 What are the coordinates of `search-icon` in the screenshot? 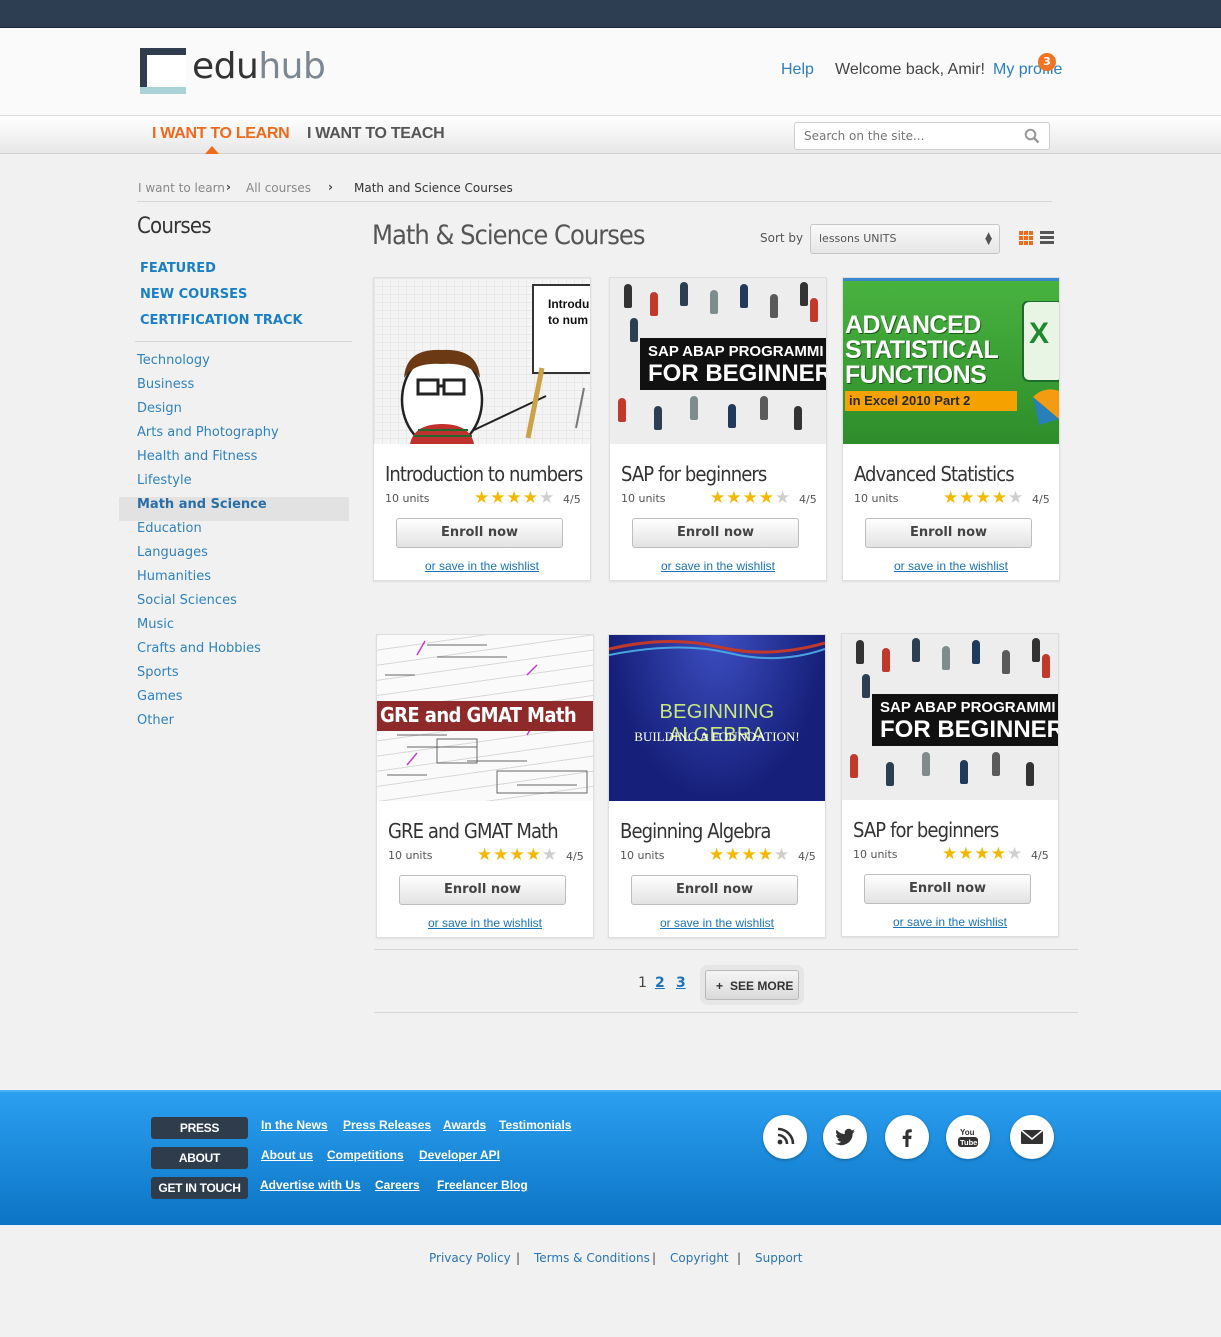 It's located at (1032, 136).